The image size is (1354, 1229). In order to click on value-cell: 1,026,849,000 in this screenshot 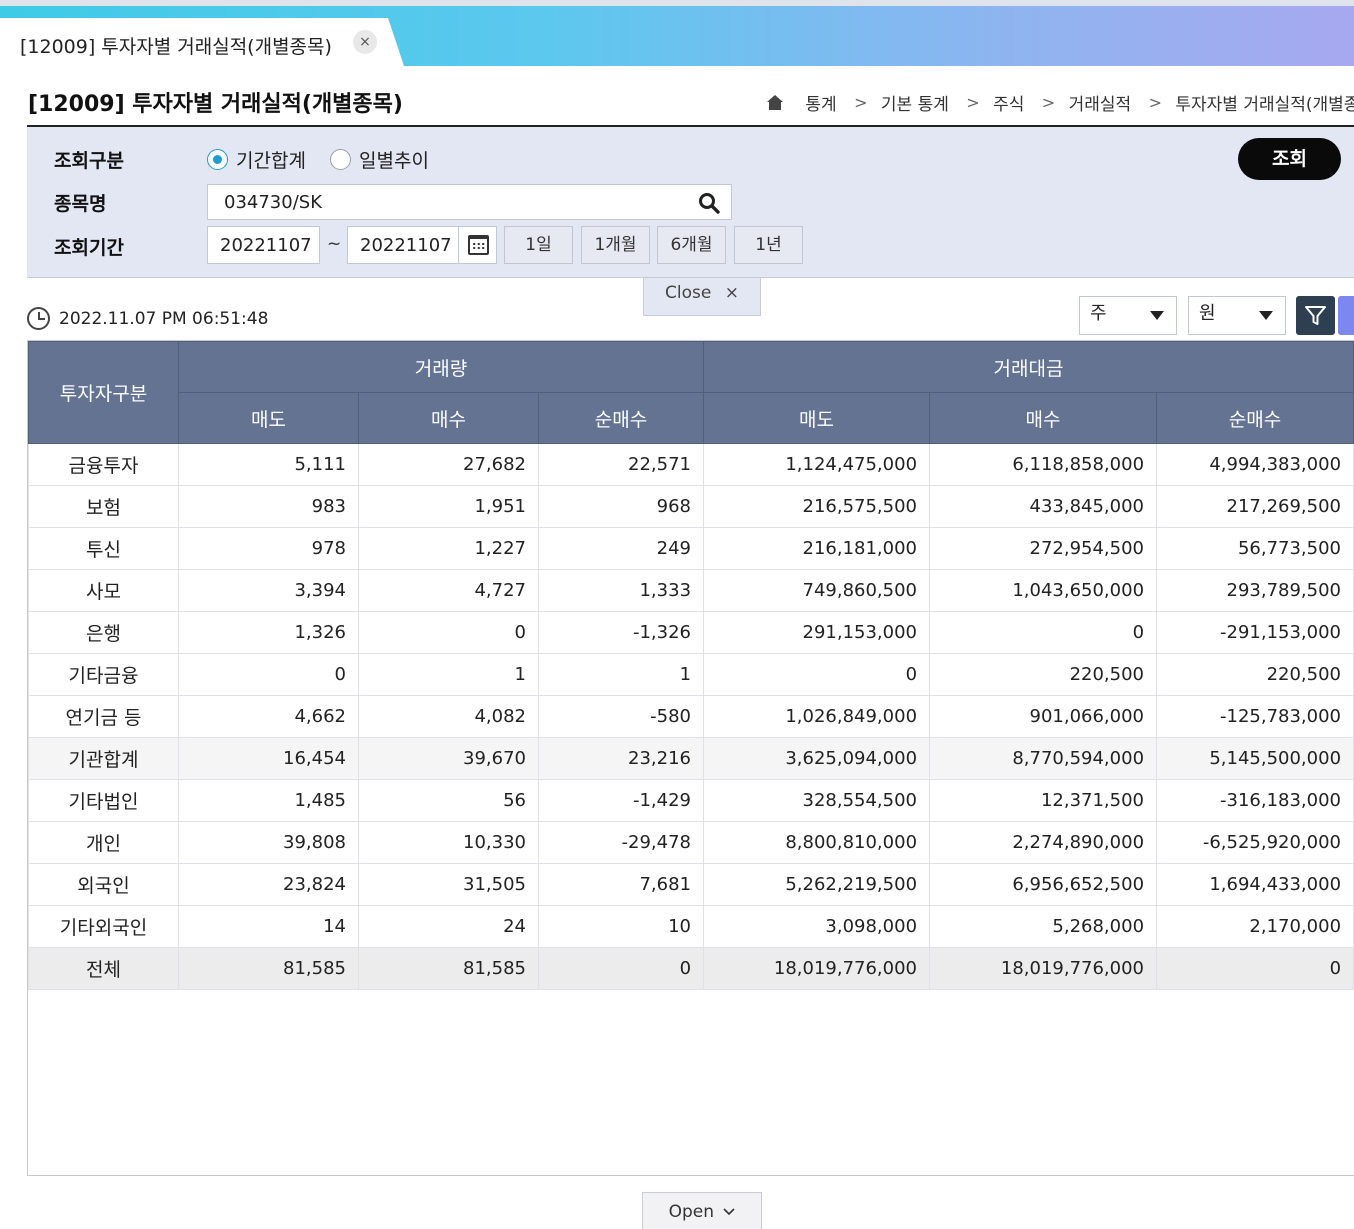, I will do `click(817, 716)`.